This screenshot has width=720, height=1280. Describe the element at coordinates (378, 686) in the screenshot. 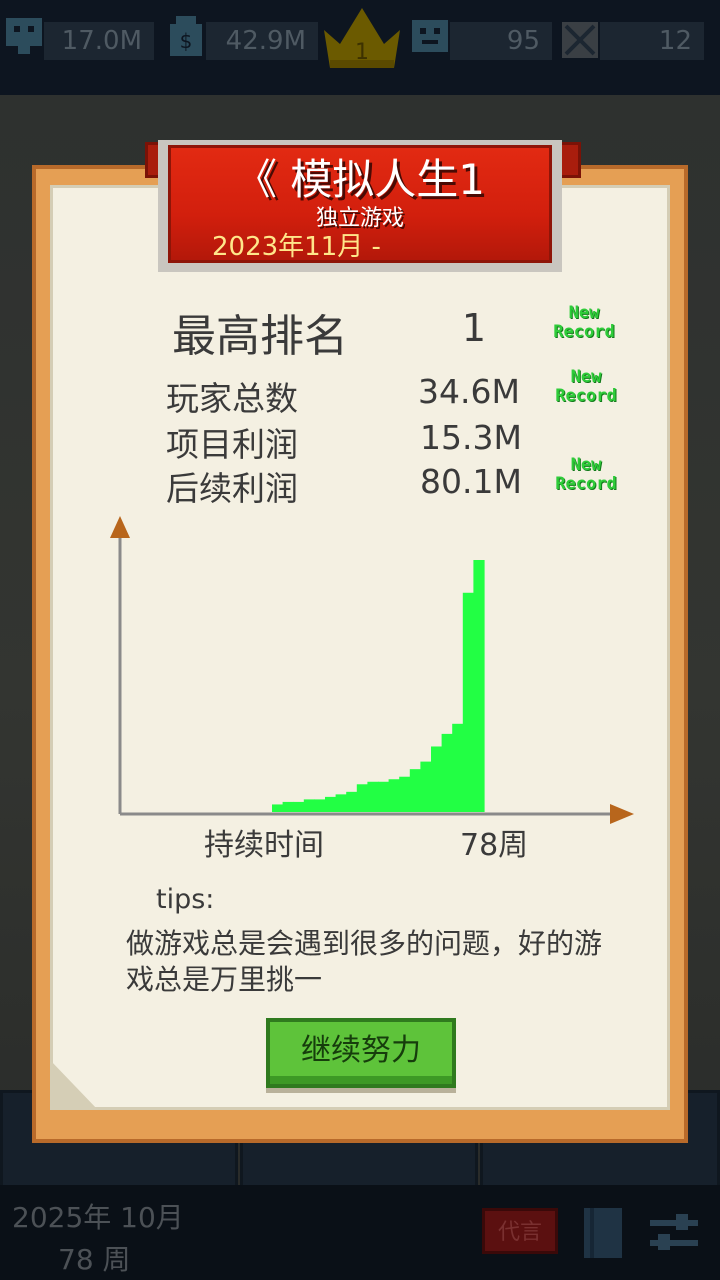

I see `chart-bars` at that location.